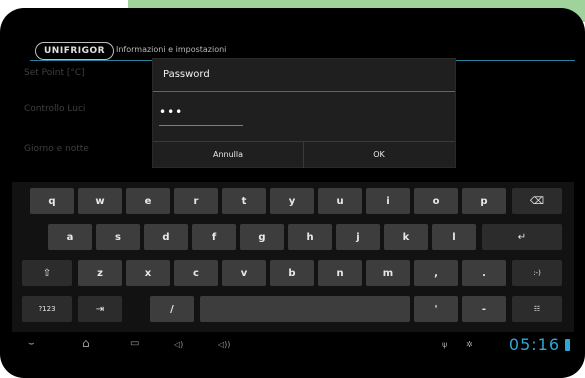 The width and height of the screenshot is (585, 378). Describe the element at coordinates (305, 309) in the screenshot. I see `space-key` at that location.